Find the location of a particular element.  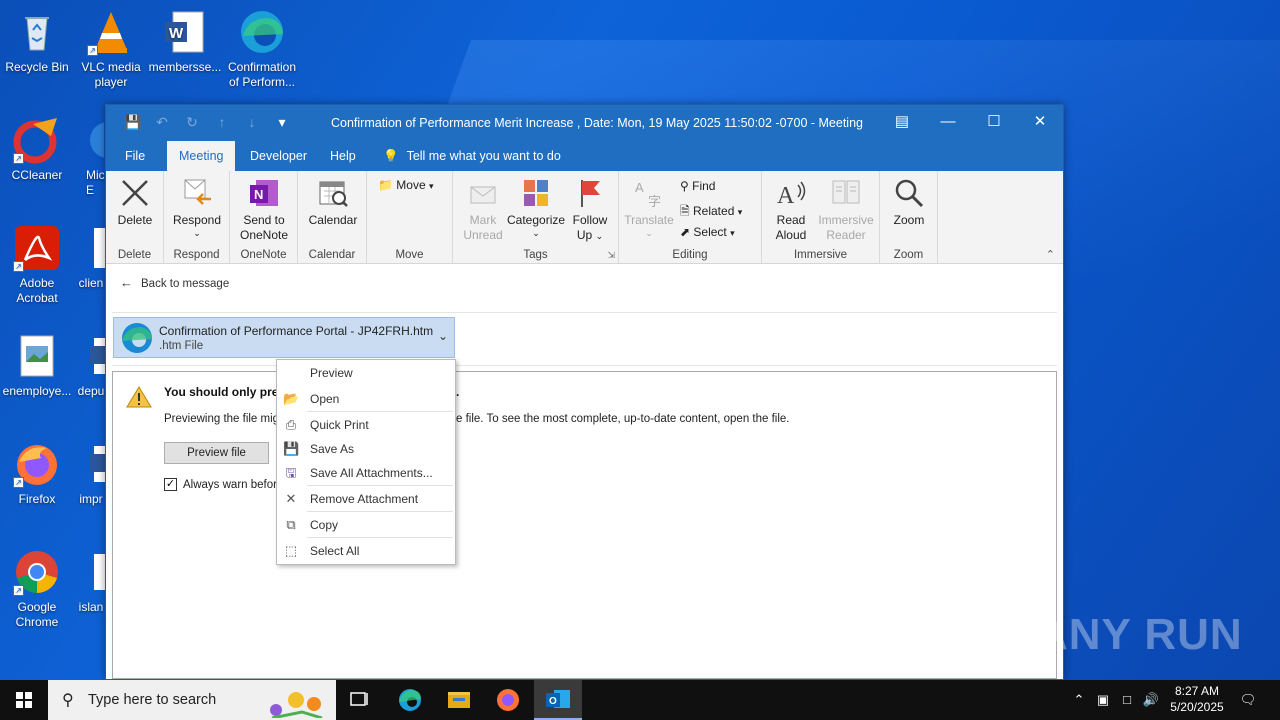

chrome-icon: ↗ is located at coordinates (37, 572).